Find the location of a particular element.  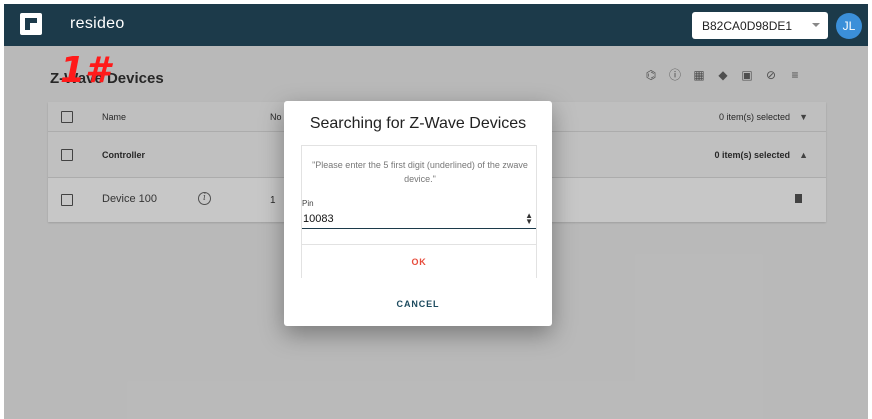

device-select-value: B82CA0D98DE1 is located at coordinates (747, 26).